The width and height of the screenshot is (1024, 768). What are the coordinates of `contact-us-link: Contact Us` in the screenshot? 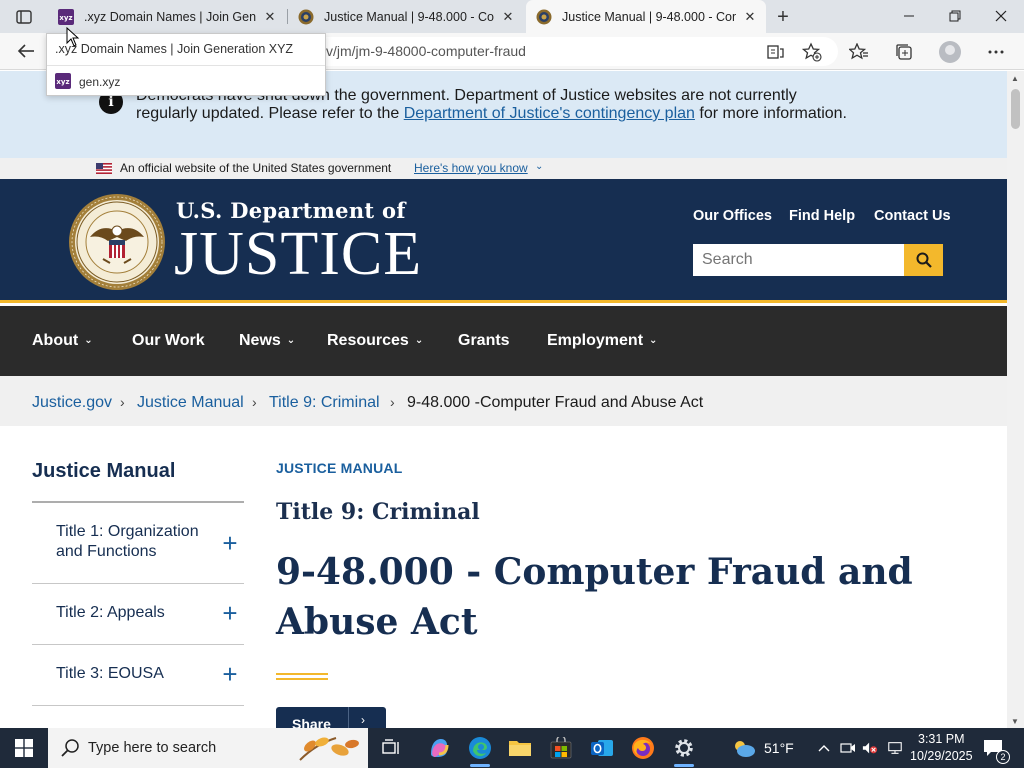 It's located at (912, 216).